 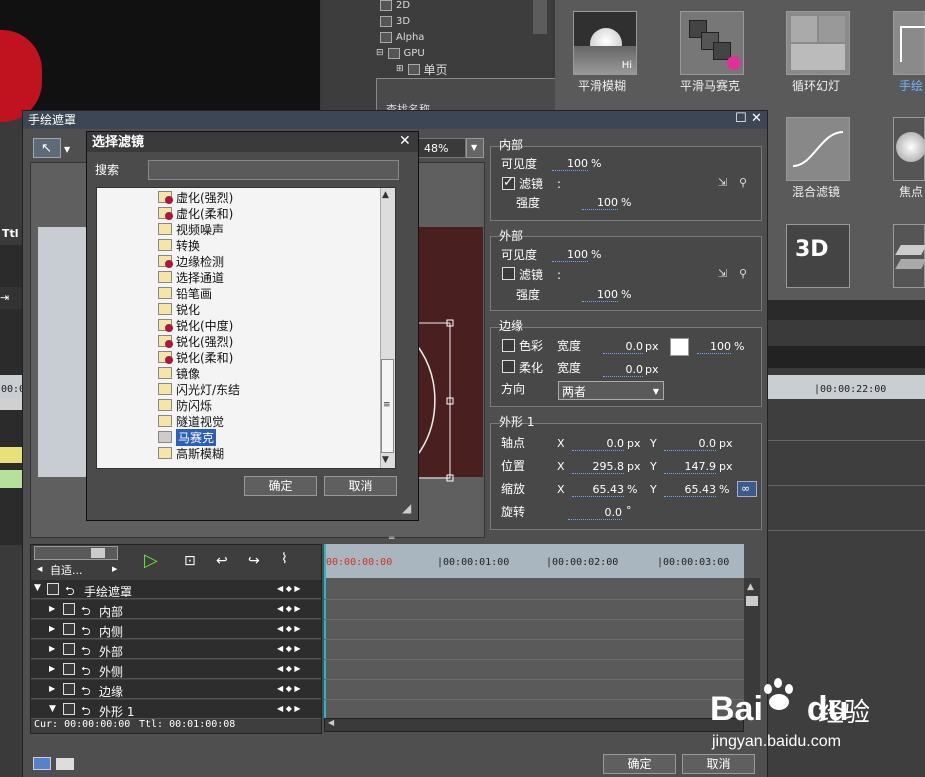 What do you see at coordinates (254, 561) in the screenshot?
I see `forward-icon: ↪` at bounding box center [254, 561].